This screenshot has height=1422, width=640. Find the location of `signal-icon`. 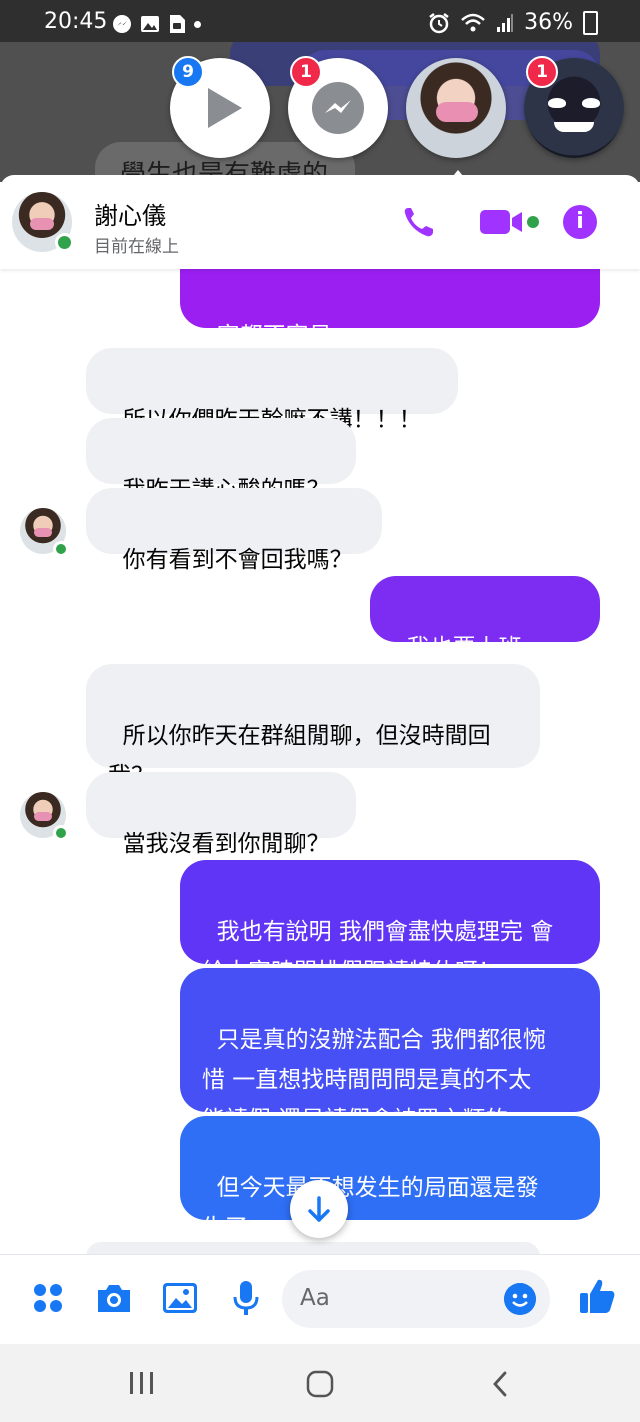

signal-icon is located at coordinates (505, 22).